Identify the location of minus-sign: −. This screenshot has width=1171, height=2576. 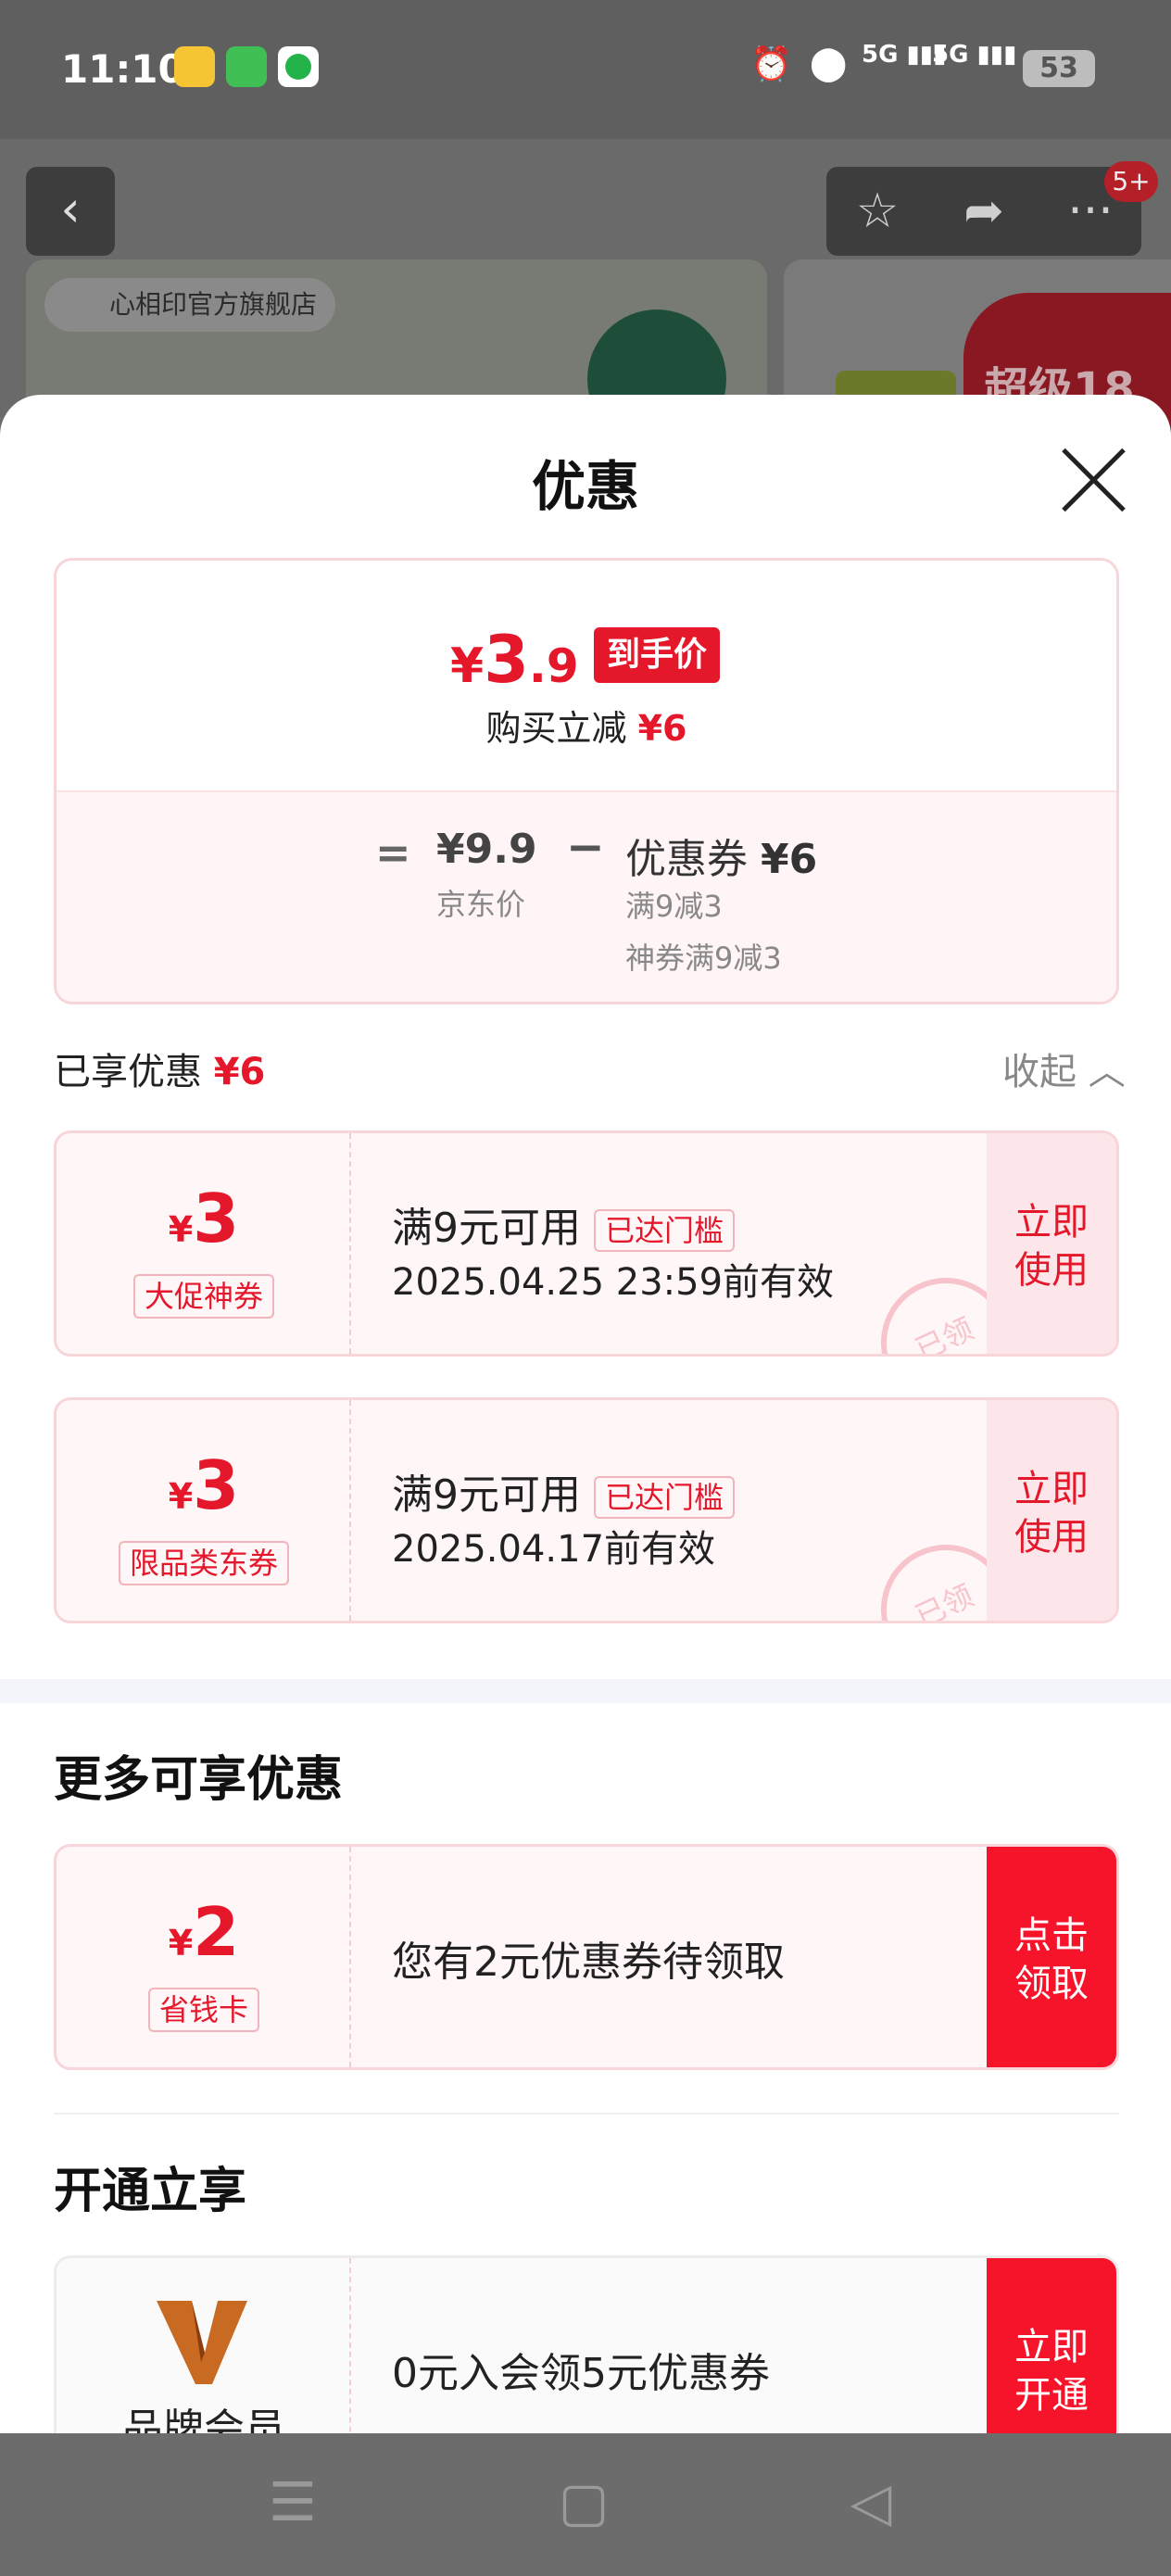
(585, 847).